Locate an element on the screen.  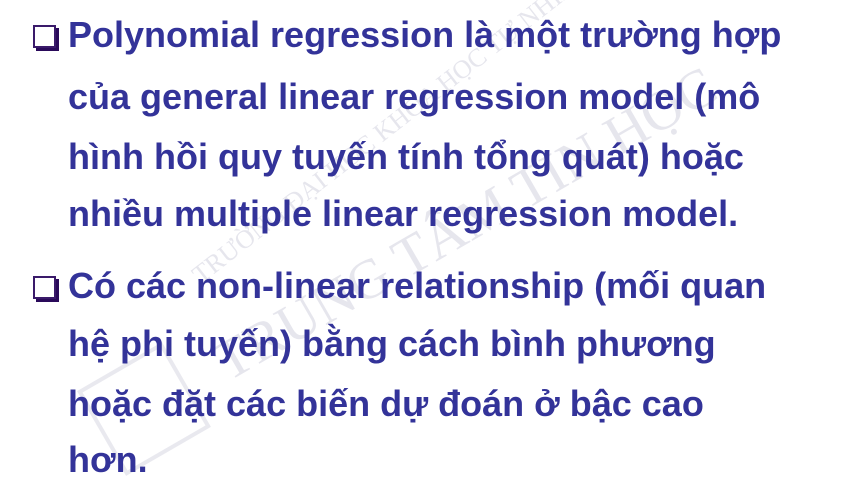
bullet-2-line-2: hệ phi tuyến) bằng cách bình phương is located at coordinates (392, 343).